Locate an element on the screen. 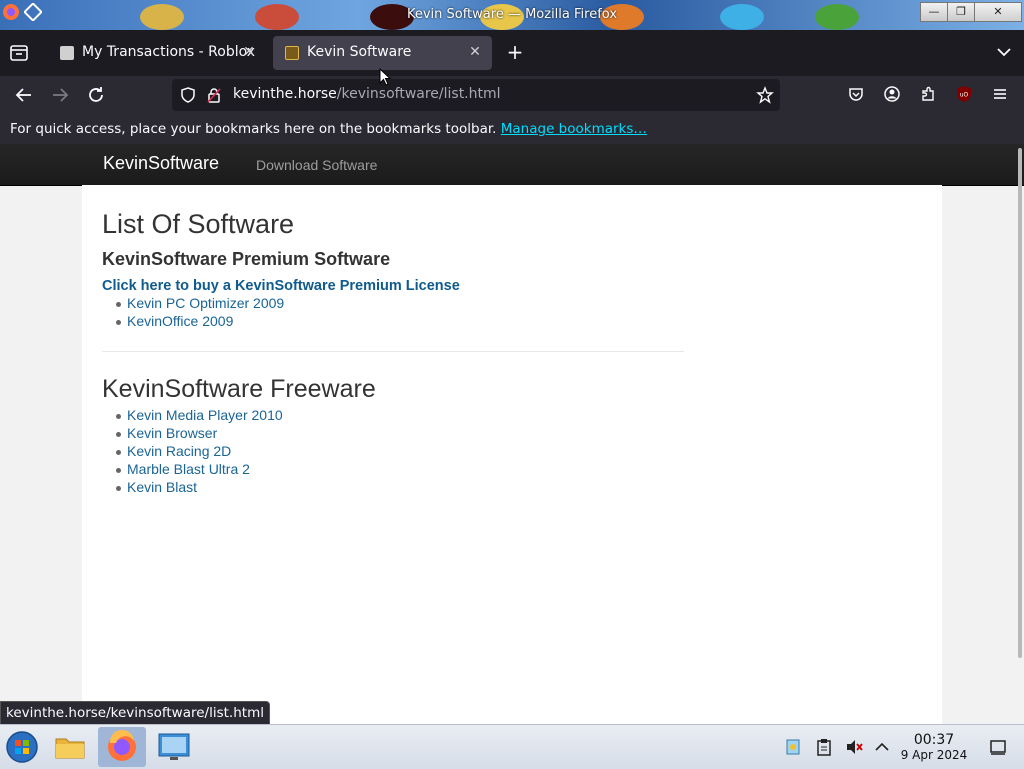 The image size is (1024, 769). maximize-button: ❐ is located at coordinates (961, 12).